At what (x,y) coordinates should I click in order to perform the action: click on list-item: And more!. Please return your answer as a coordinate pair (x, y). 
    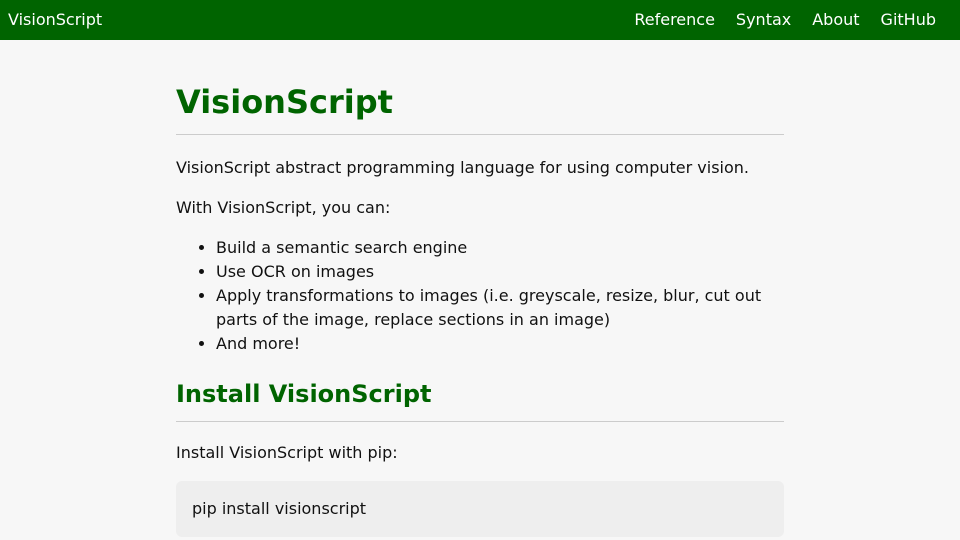
    Looking at the image, I should click on (500, 344).